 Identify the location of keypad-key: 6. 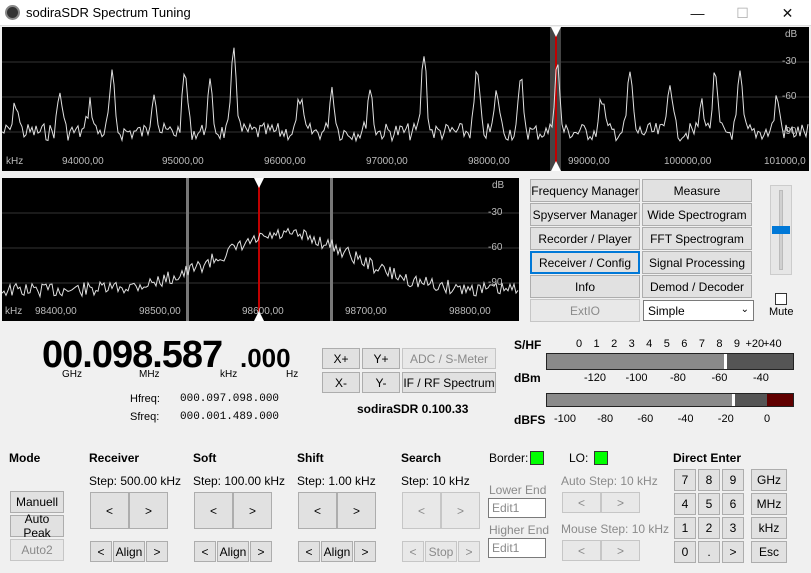
(733, 504).